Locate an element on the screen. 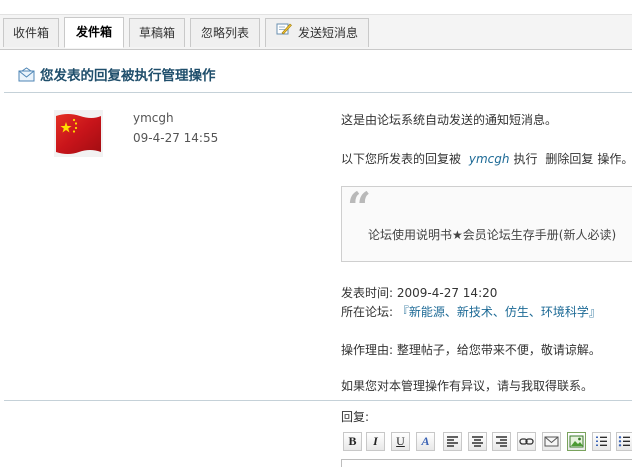 The height and width of the screenshot is (467, 632). title-divider is located at coordinates (318, 92).